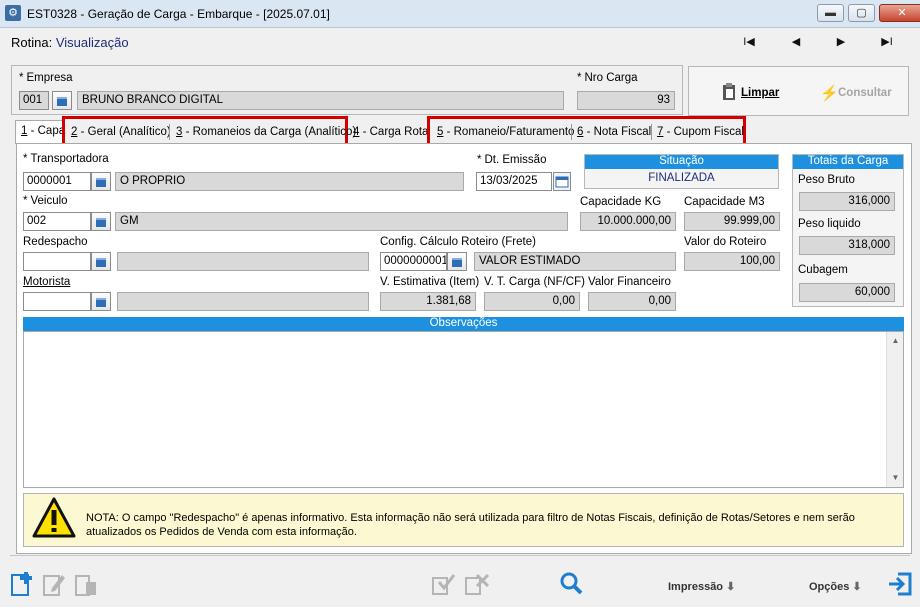 The image size is (920, 607). I want to click on observacoes-scrollbar: ▲ ▼, so click(894, 409).